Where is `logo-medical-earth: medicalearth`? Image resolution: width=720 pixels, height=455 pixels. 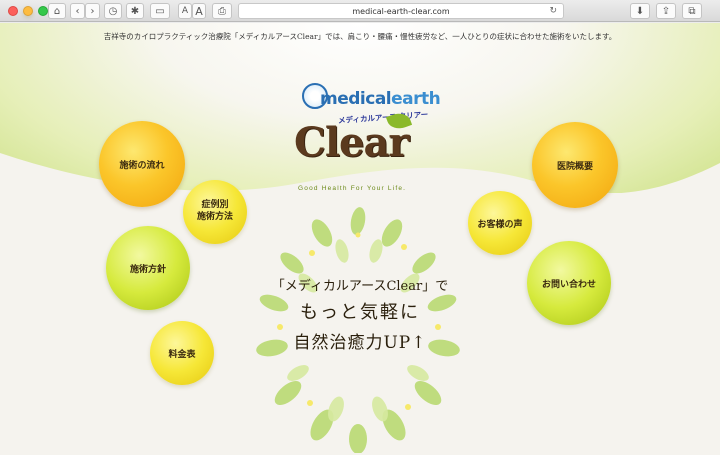 logo-medical-earth: medicalearth is located at coordinates (380, 99).